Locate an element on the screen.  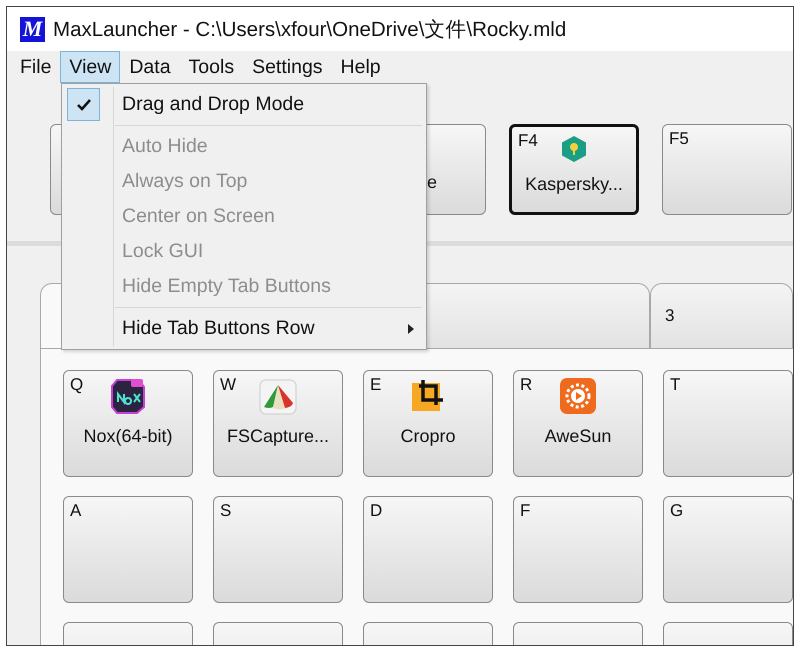
submenu-arrow-icon is located at coordinates (411, 329).